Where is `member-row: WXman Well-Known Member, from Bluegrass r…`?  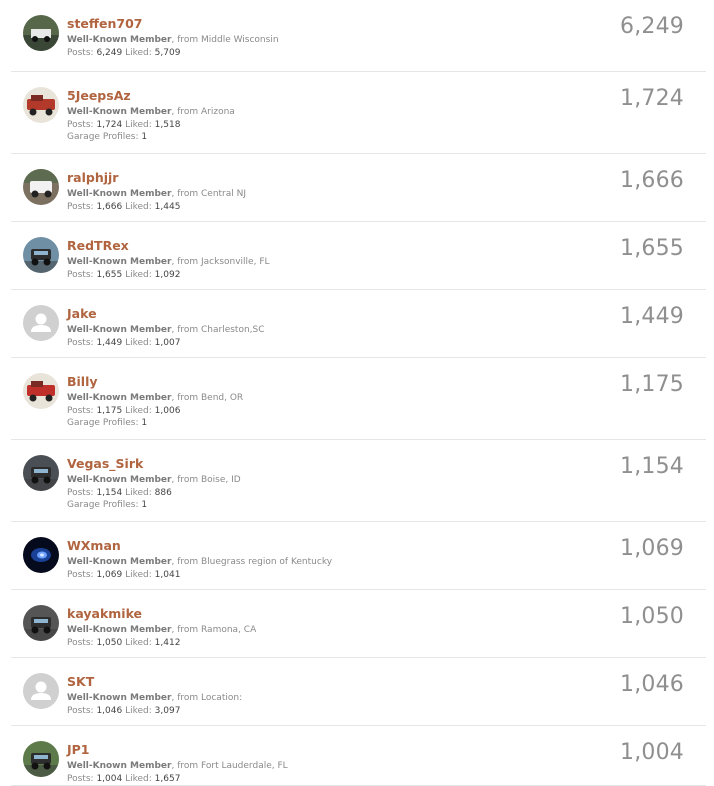 member-row: WXman Well-Known Member, from Bluegrass r… is located at coordinates (358, 556).